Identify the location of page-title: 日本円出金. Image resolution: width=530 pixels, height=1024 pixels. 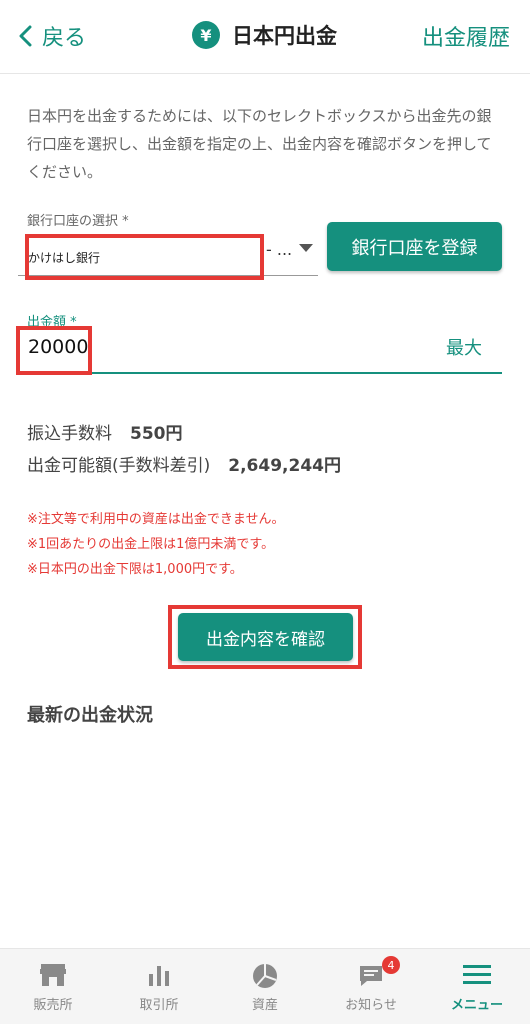
(284, 36).